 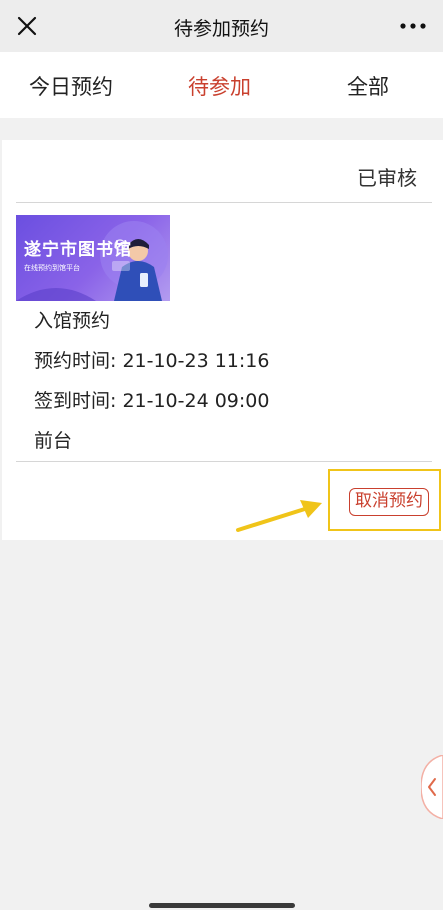 I want to click on title-bar: 待参加预约, so click(x=221, y=26).